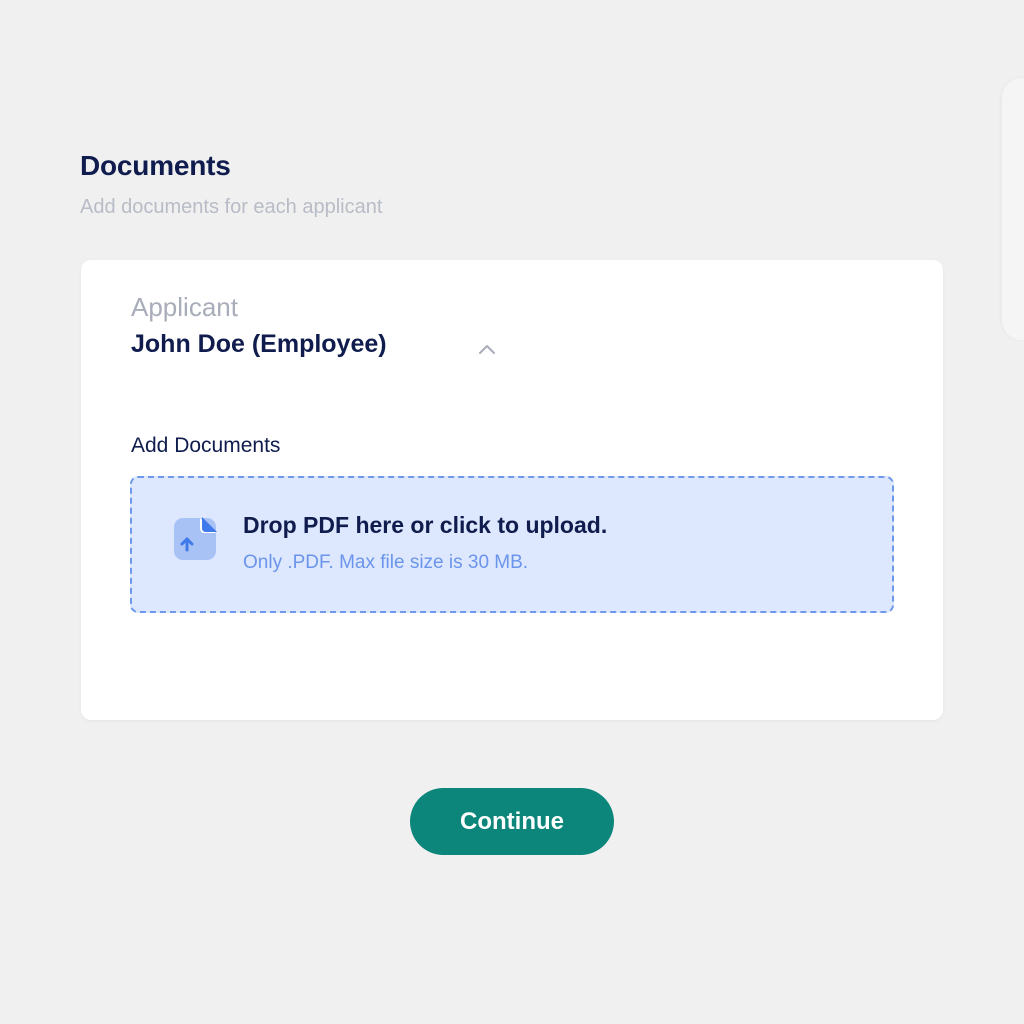 The height and width of the screenshot is (1024, 1024). What do you see at coordinates (512, 821) in the screenshot?
I see `continue-button: Continue` at bounding box center [512, 821].